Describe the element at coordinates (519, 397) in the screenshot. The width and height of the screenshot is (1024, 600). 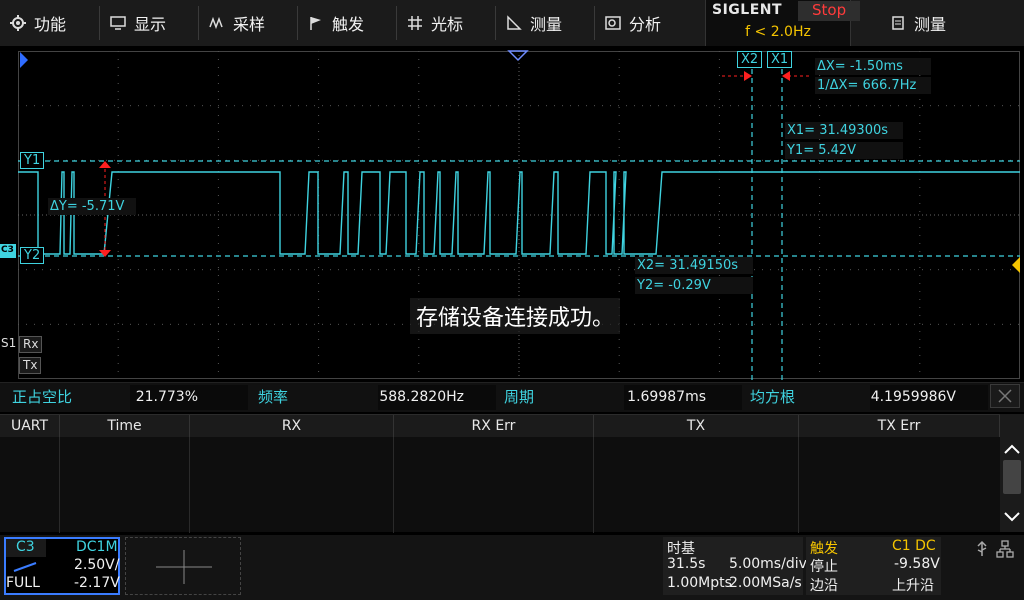
I see `measure-period-name: 周期` at that location.